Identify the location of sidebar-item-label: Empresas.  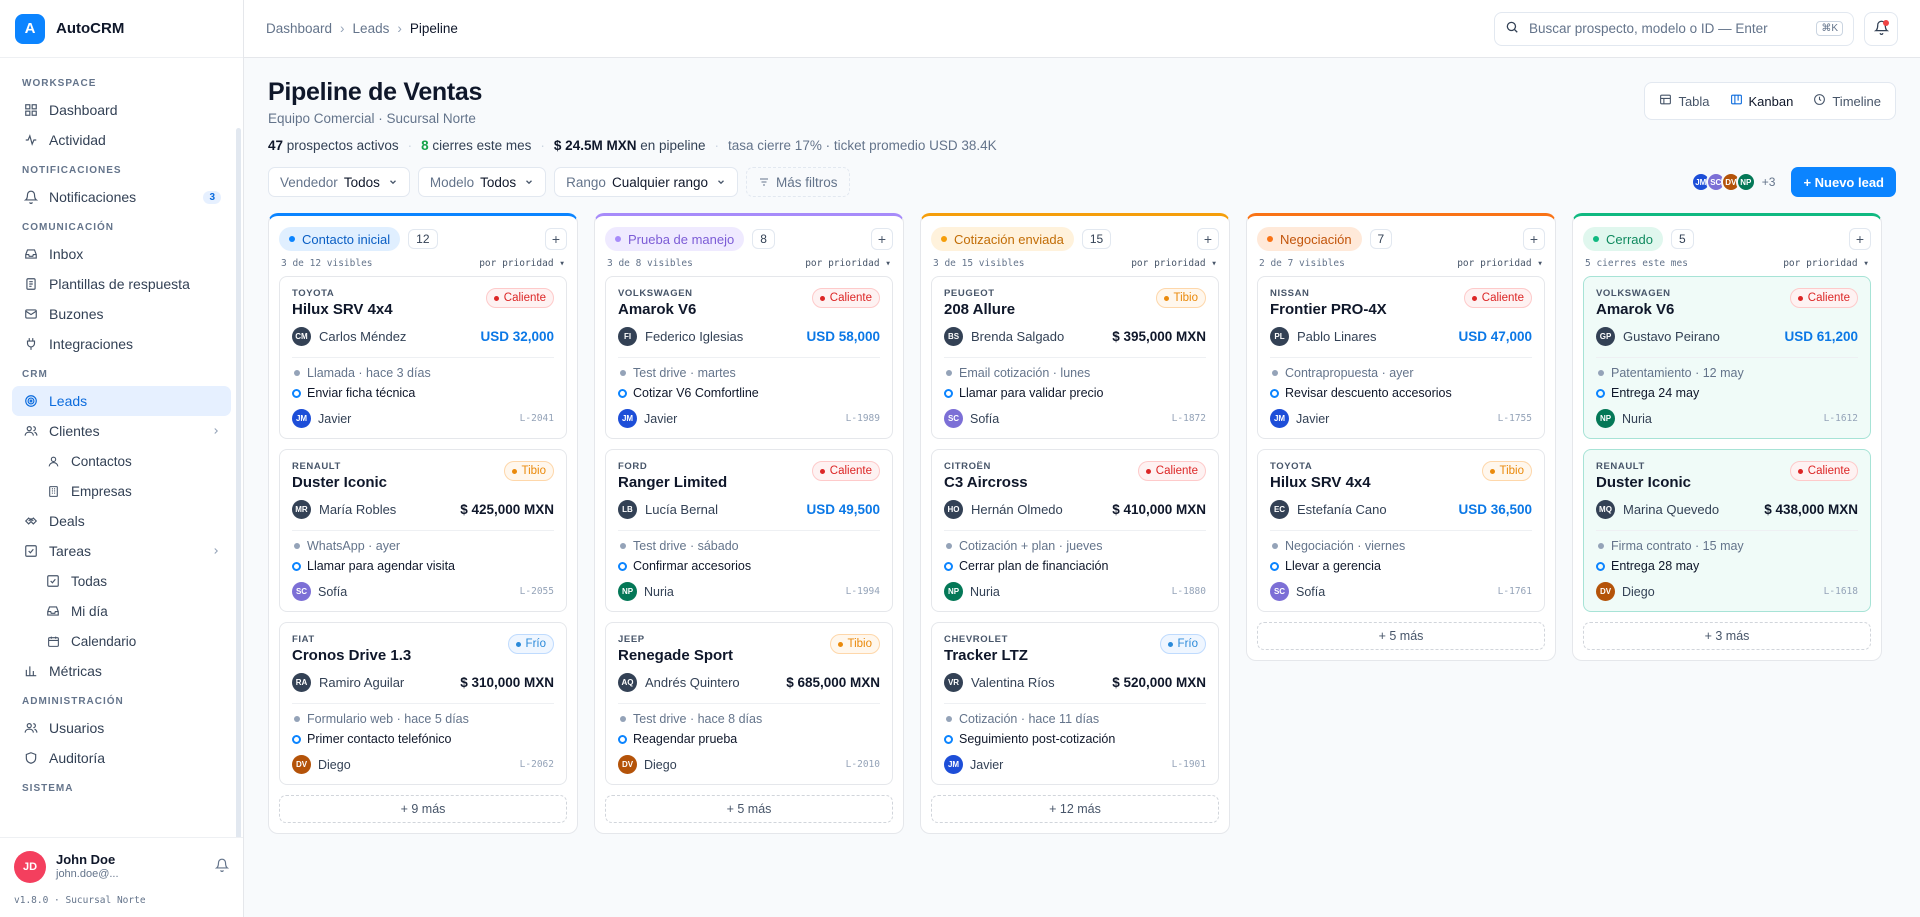
(101, 491).